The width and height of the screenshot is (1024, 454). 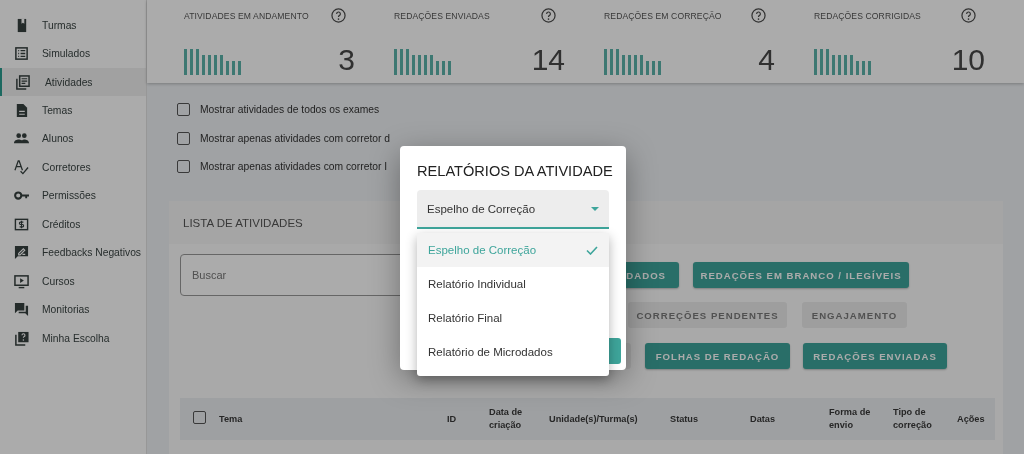 What do you see at coordinates (763, 419) in the screenshot?
I see `column-header: Datas` at bounding box center [763, 419].